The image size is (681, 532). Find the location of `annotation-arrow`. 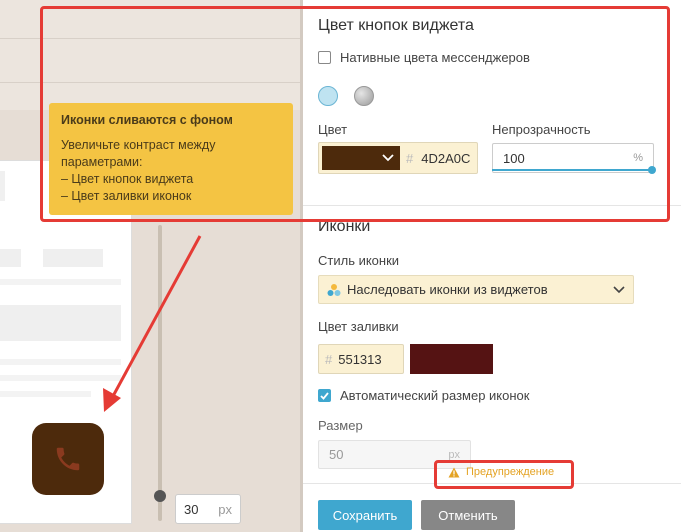

annotation-arrow is located at coordinates (152, 323).